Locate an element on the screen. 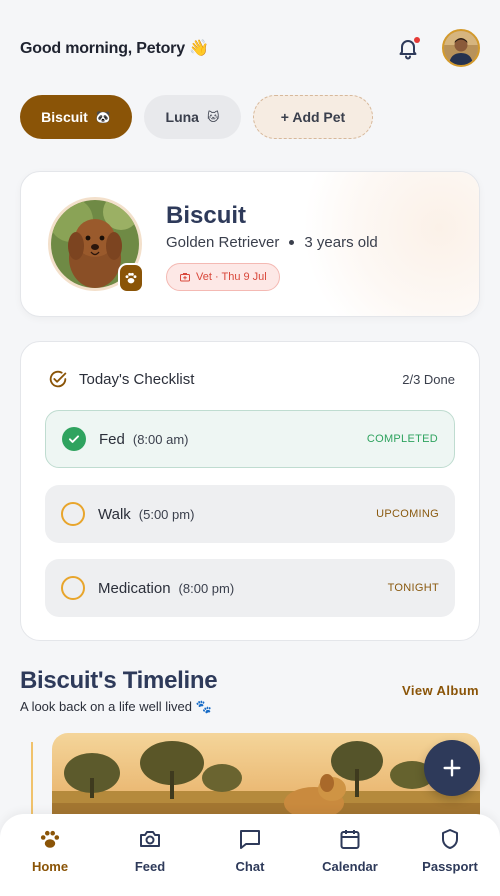 The width and height of the screenshot is (500, 896). paw-icon is located at coordinates (50, 839).